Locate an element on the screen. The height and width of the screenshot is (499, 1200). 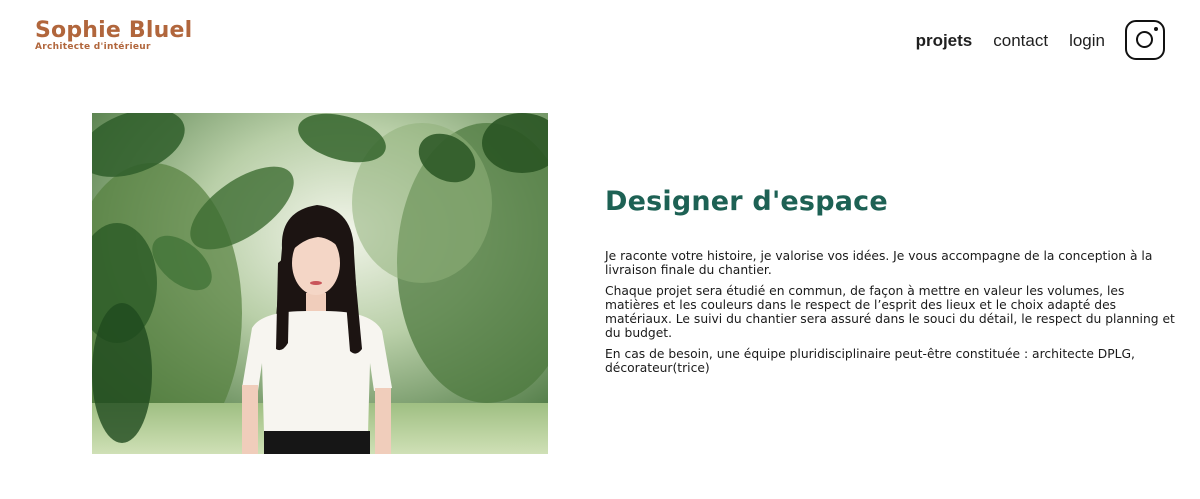
nav-link-projets: projets is located at coordinates (944, 41).